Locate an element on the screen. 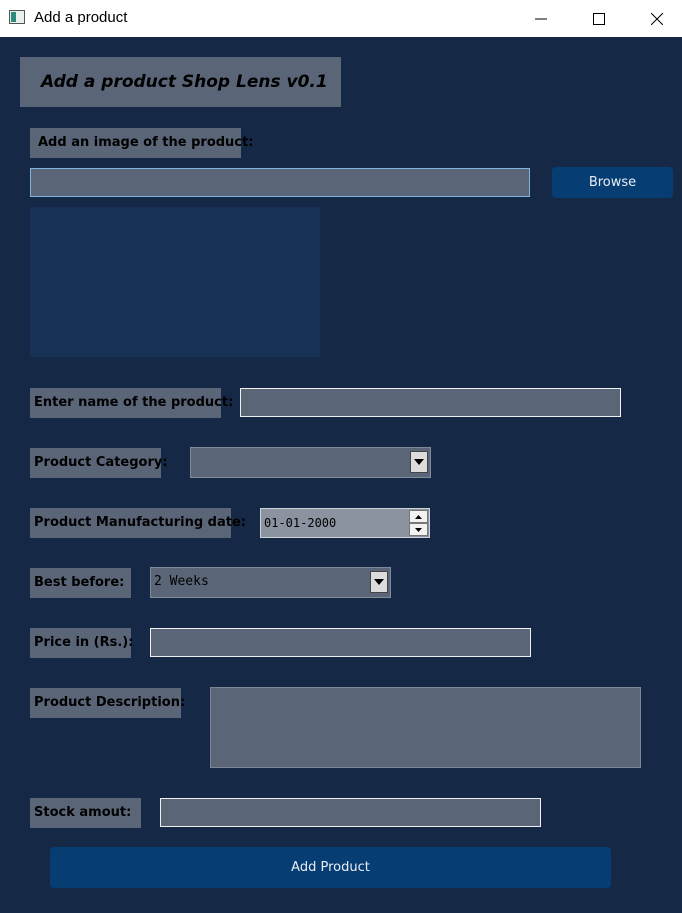 Image resolution: width=682 pixels, height=913 pixels. maximize-button is located at coordinates (599, 18).